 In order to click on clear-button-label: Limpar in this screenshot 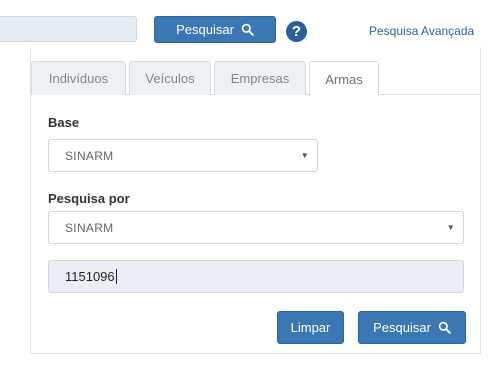, I will do `click(310, 327)`.